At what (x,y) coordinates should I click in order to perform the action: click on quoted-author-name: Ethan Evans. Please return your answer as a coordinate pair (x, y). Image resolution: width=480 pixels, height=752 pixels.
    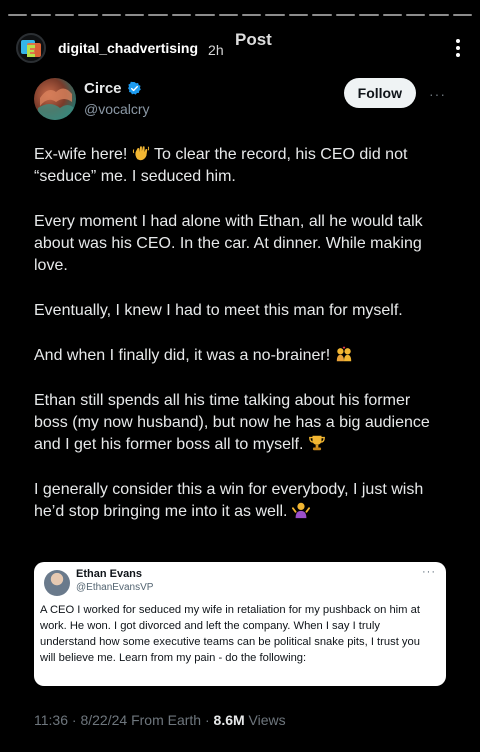
    Looking at the image, I should click on (109, 574).